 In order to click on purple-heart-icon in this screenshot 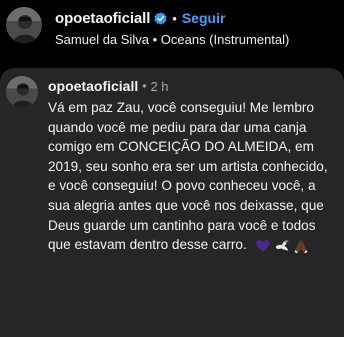, I will do `click(262, 245)`.